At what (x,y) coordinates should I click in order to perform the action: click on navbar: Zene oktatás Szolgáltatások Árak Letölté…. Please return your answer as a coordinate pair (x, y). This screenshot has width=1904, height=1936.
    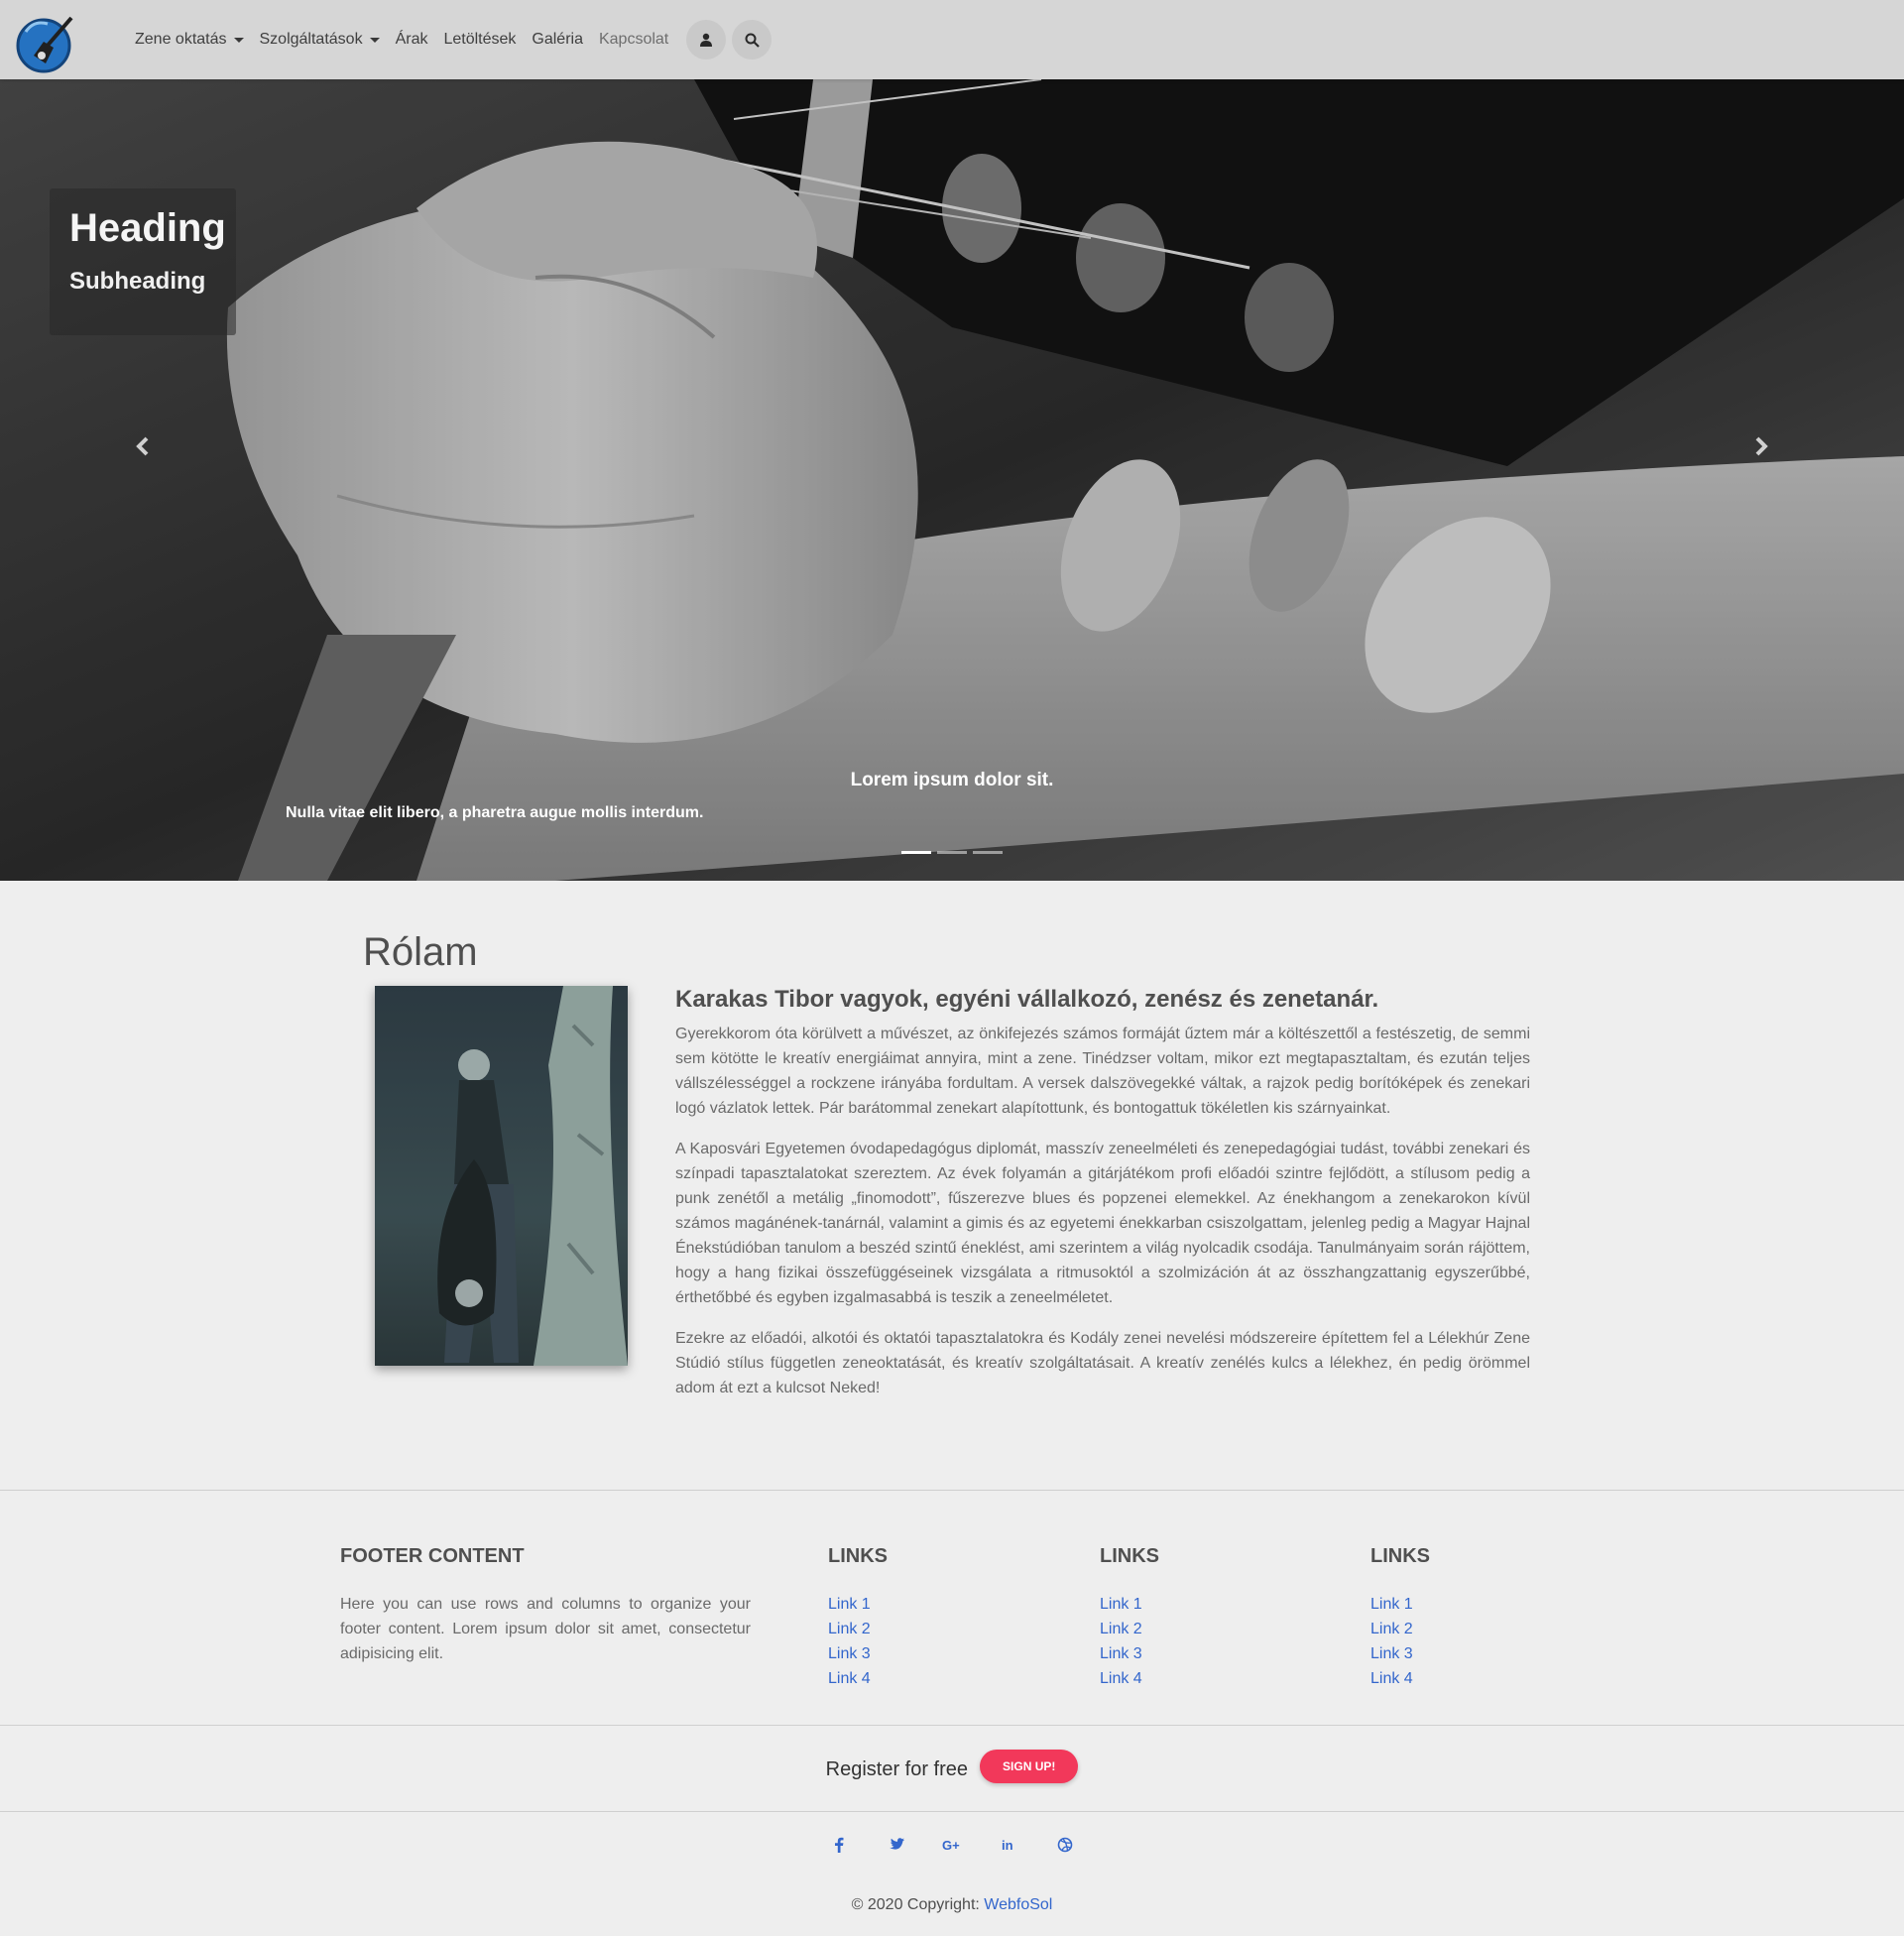
    Looking at the image, I should click on (952, 39).